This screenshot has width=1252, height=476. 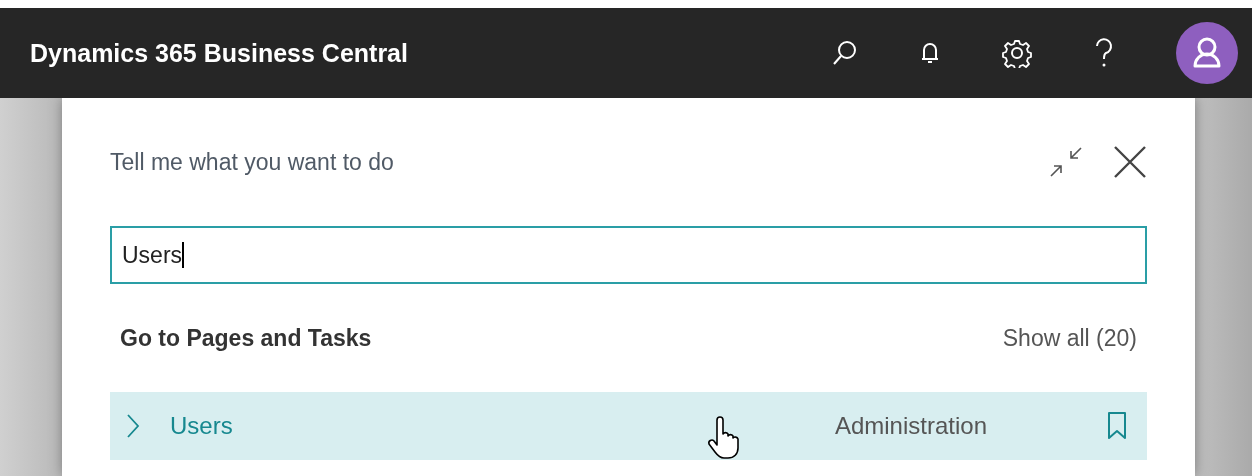 I want to click on search-icon, so click(x=845, y=53).